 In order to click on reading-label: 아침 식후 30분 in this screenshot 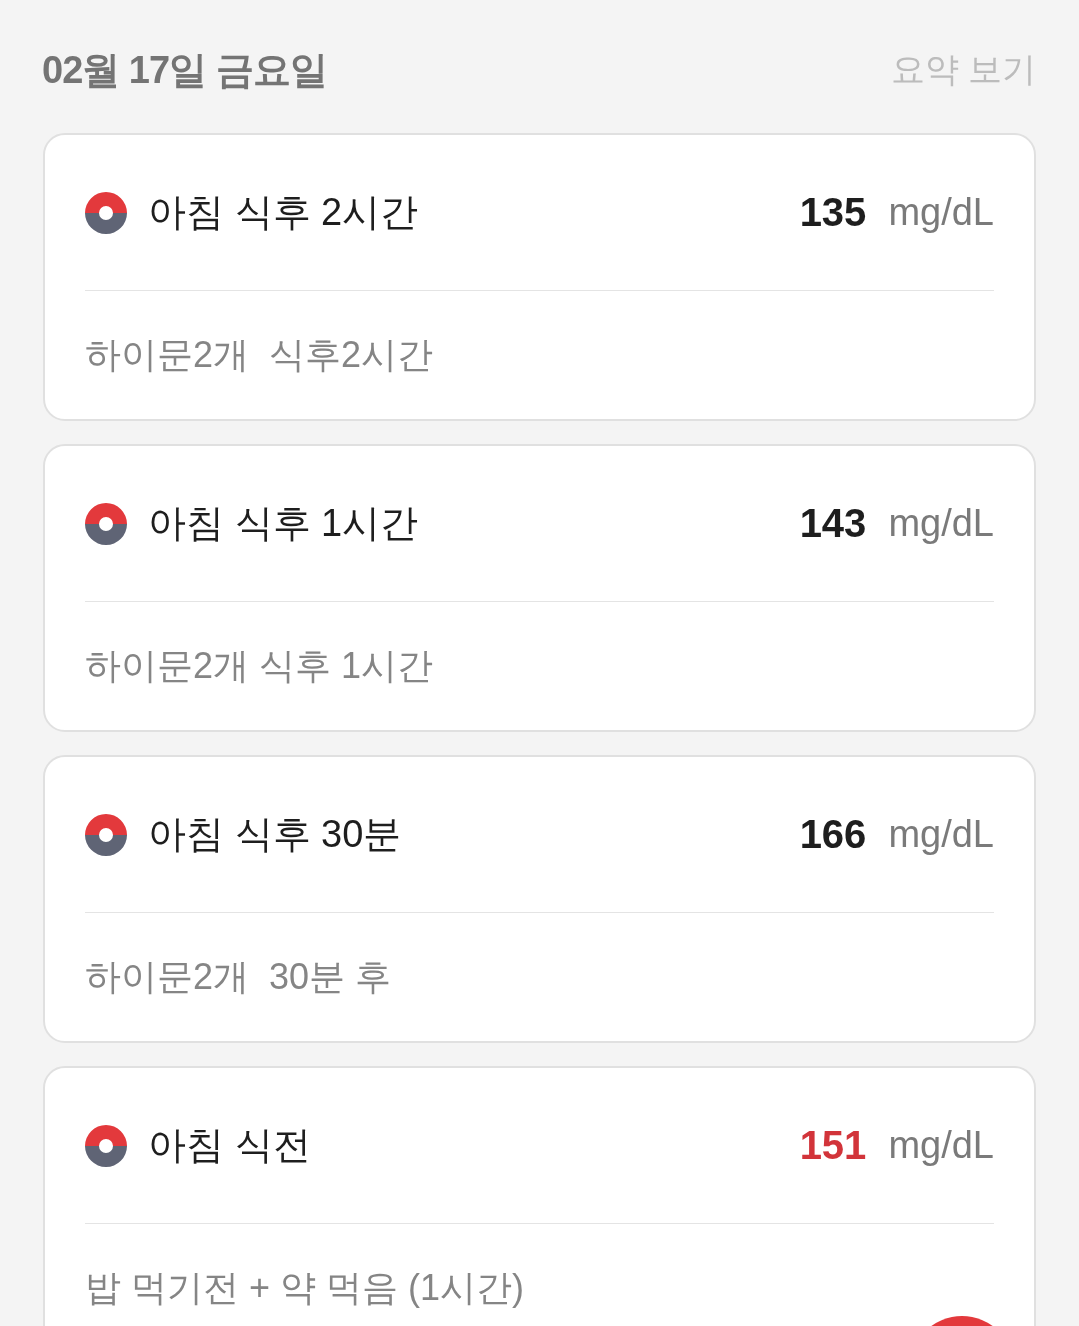, I will do `click(275, 834)`.